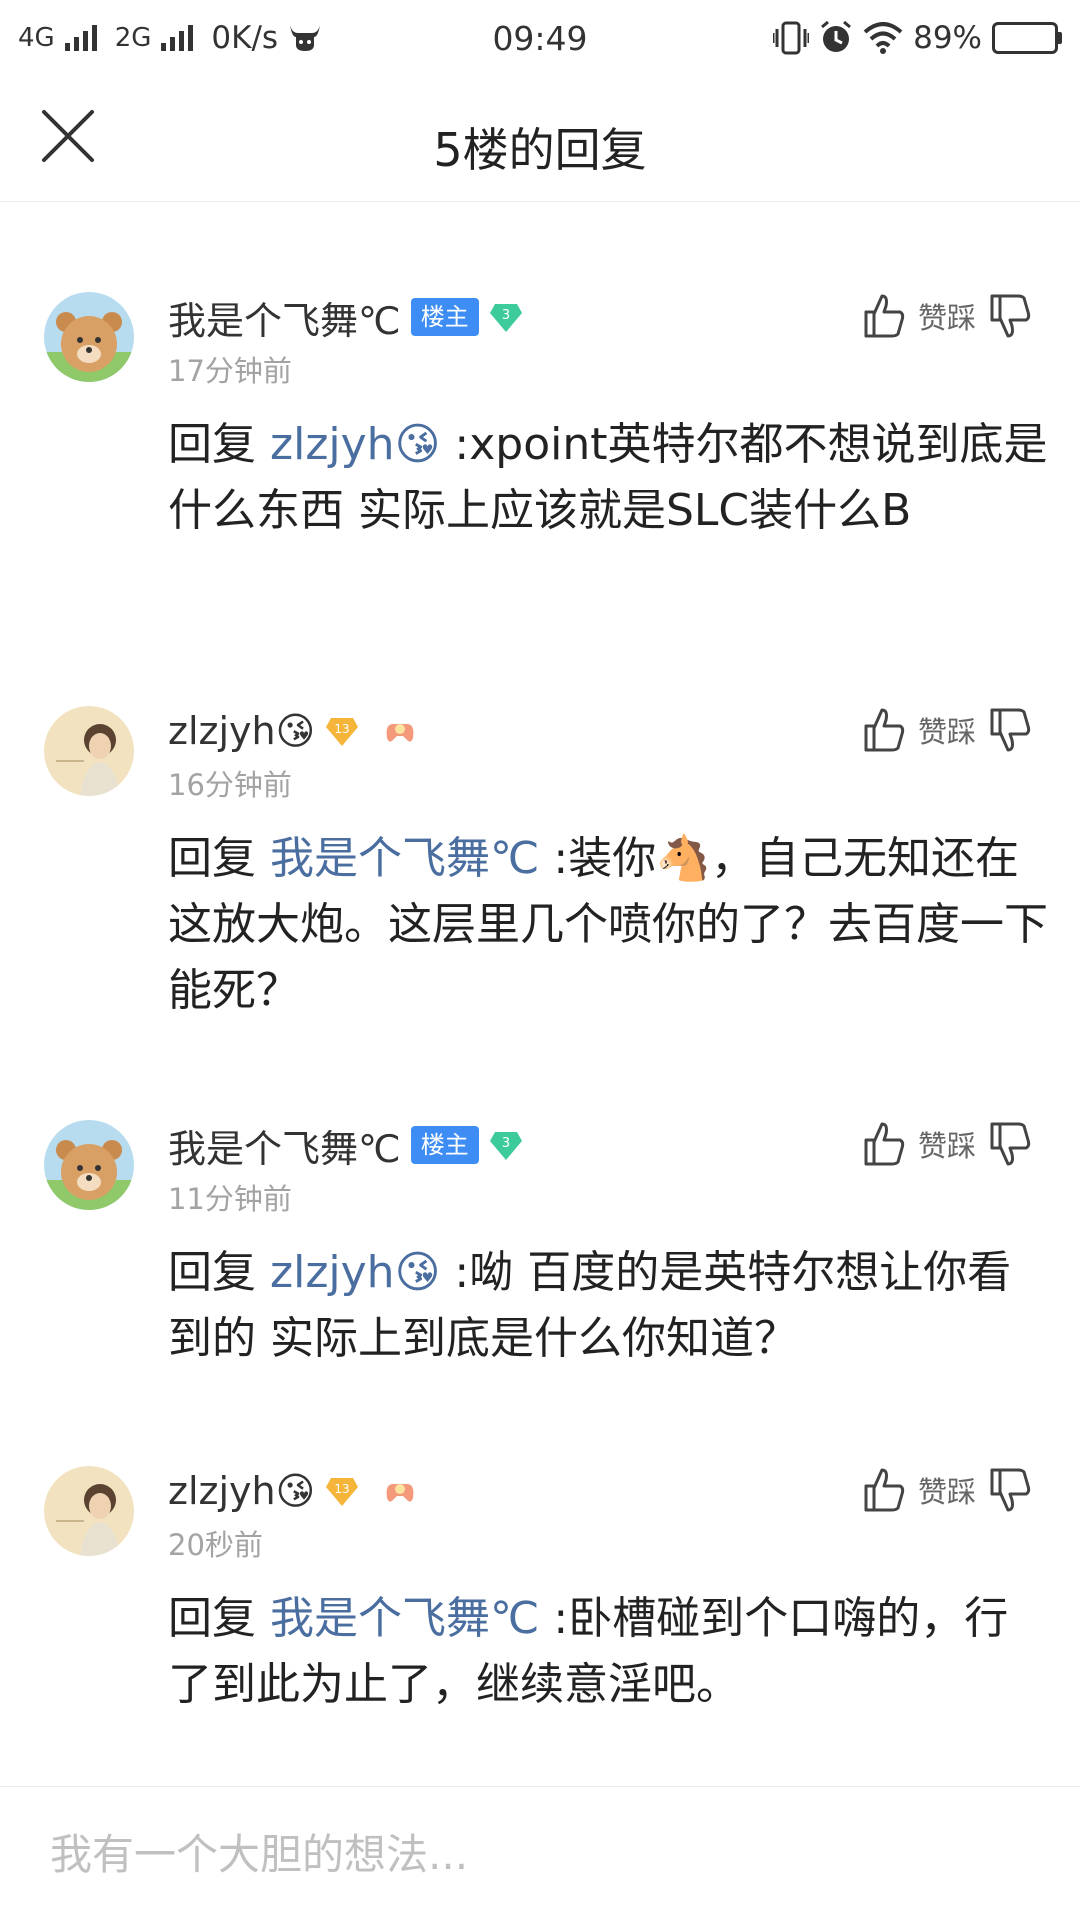  I want to click on network-speed: 0K/s, so click(245, 38).